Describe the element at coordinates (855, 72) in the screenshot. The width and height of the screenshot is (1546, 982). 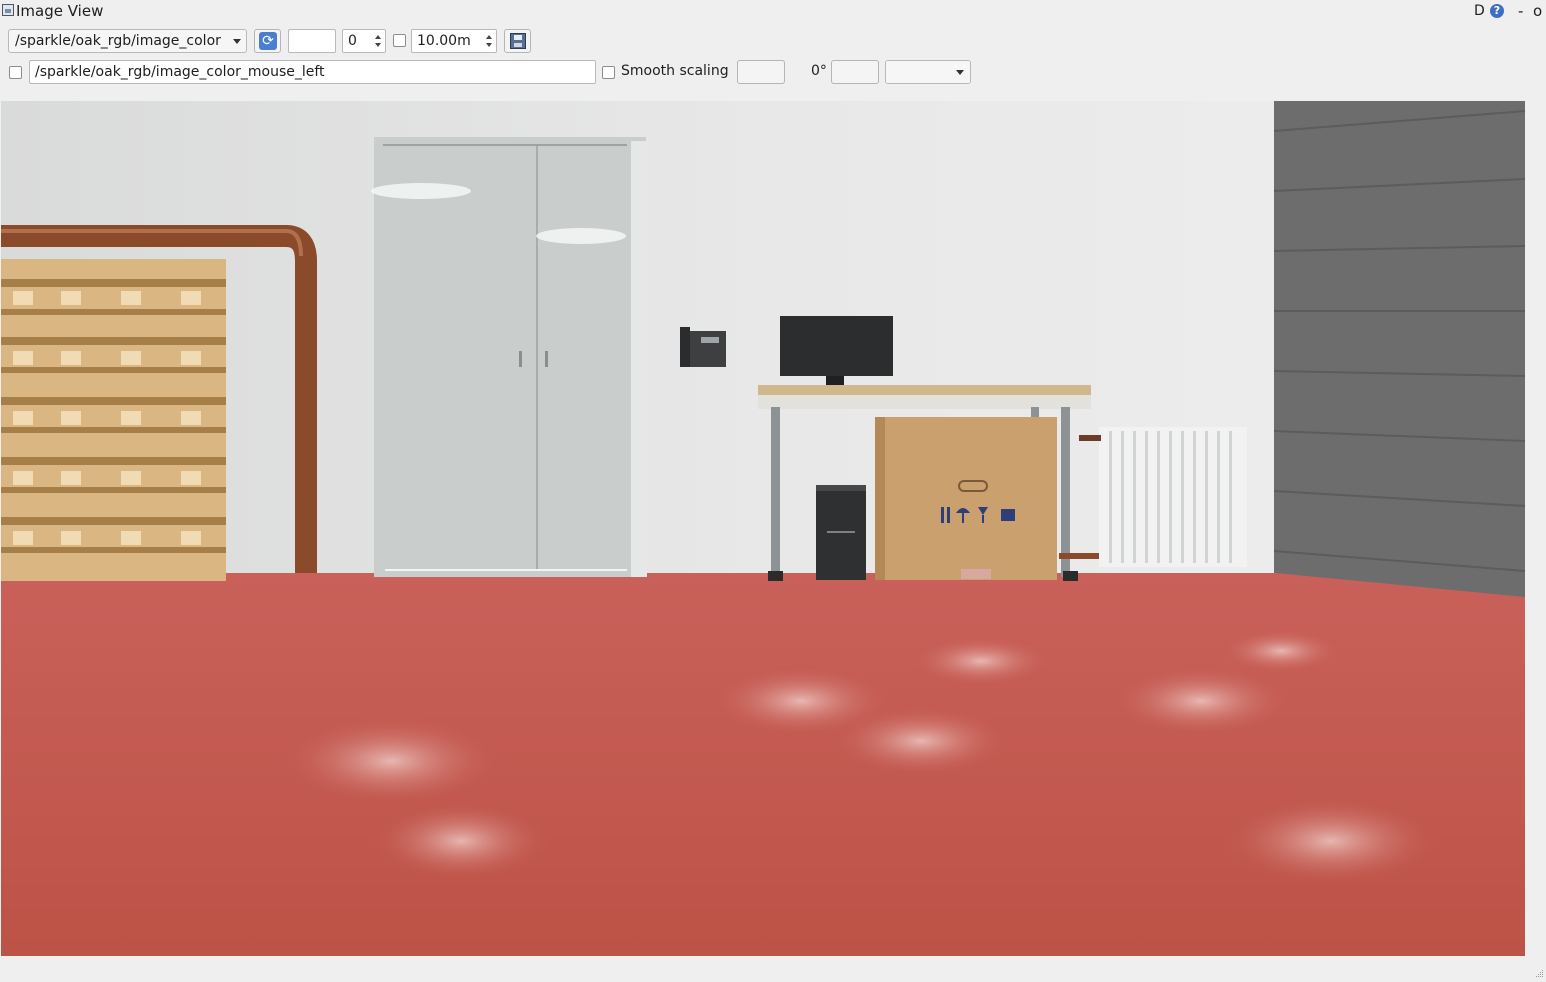
I see `rotate-right-button` at that location.